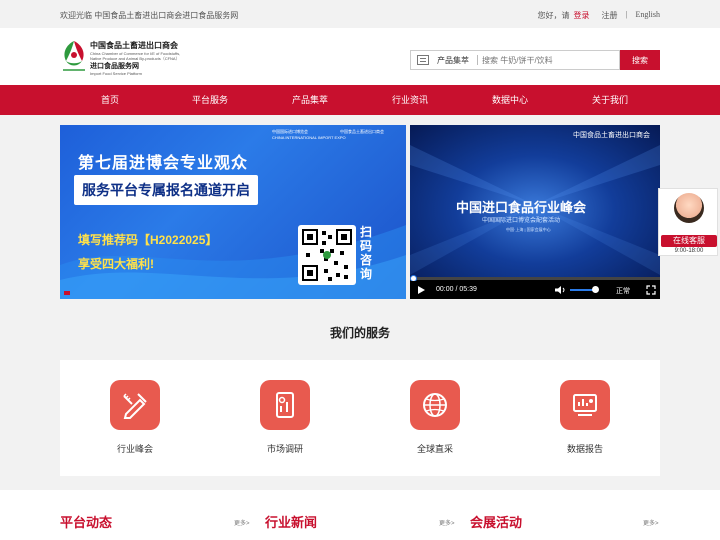 The width and height of the screenshot is (720, 540). I want to click on search-category-select: 产品集萃, so click(453, 60).